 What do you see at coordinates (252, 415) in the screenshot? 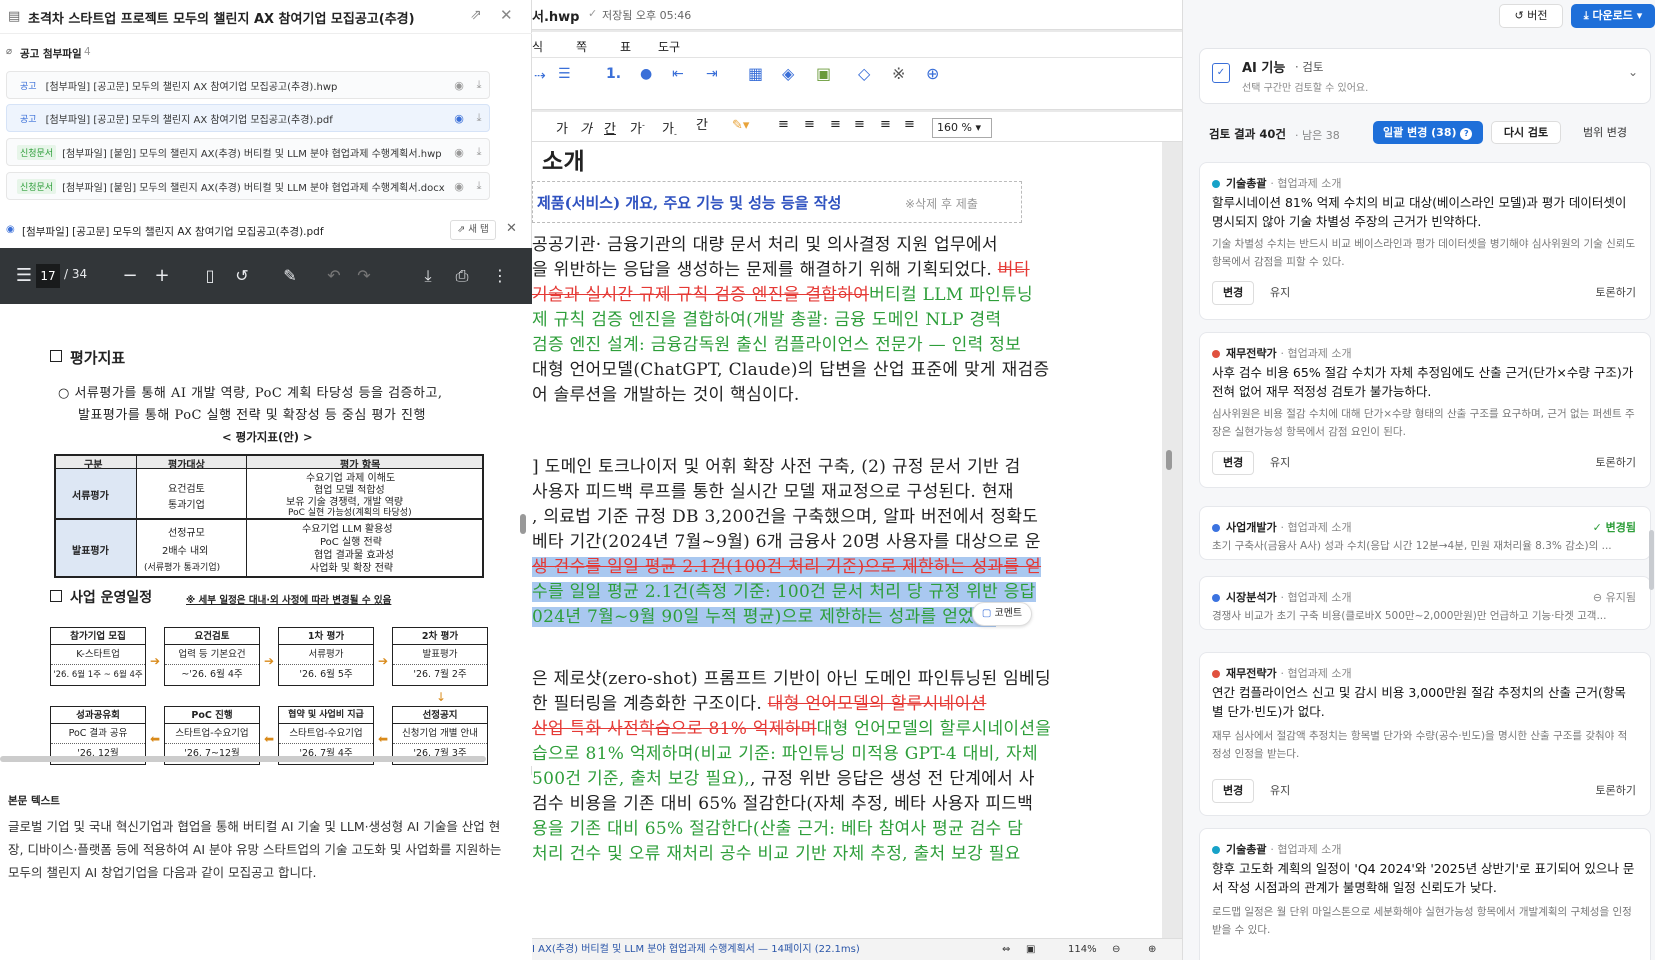
I see `bullet-text: 발표평가를 통해 PoC 실행 전략 및 확장성 등 중심 평가 진행` at bounding box center [252, 415].